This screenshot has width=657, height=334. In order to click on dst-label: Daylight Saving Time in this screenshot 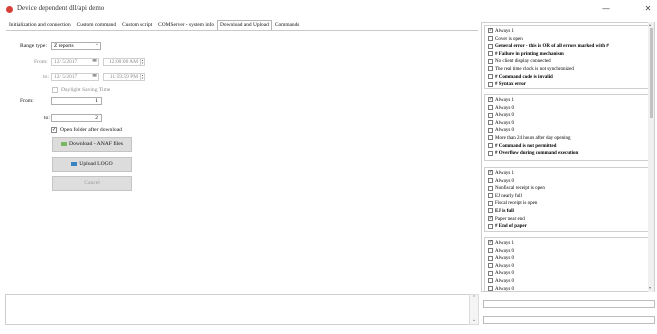, I will do `click(86, 90)`.